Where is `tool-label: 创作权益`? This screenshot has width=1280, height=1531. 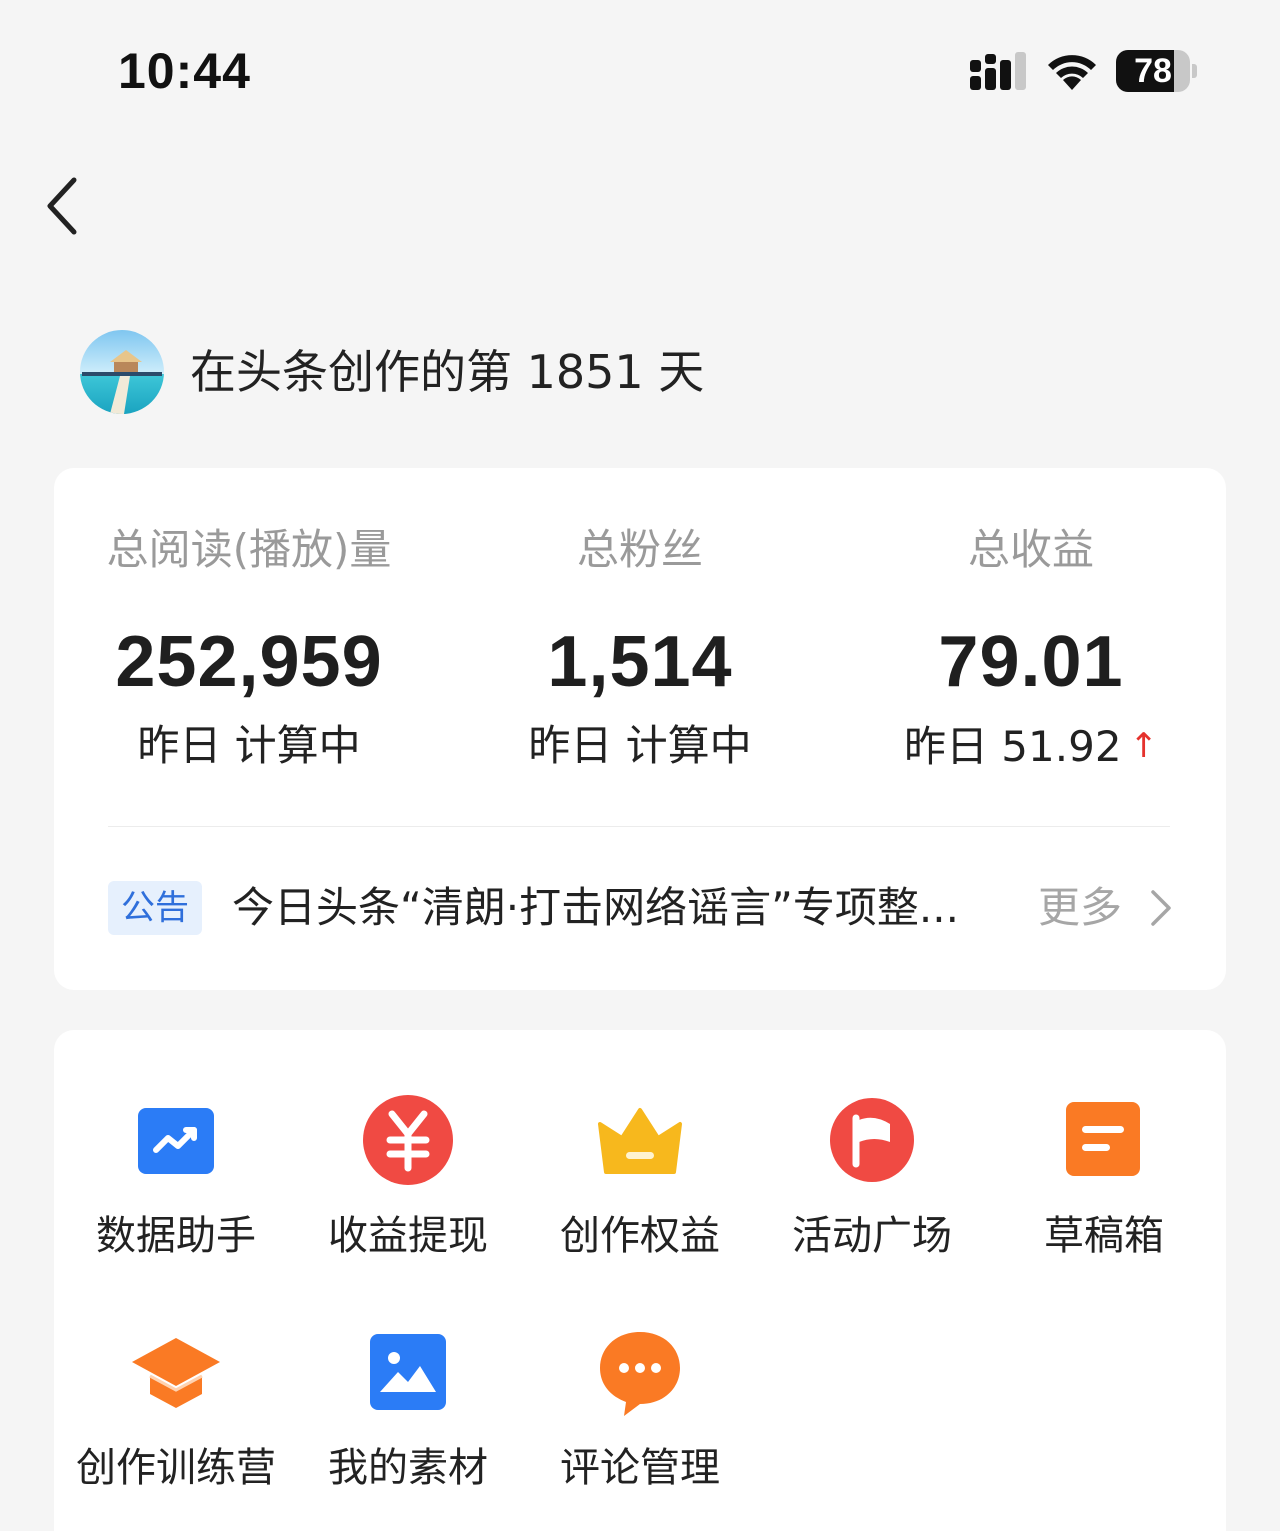
tool-label: 创作权益 is located at coordinates (640, 1236).